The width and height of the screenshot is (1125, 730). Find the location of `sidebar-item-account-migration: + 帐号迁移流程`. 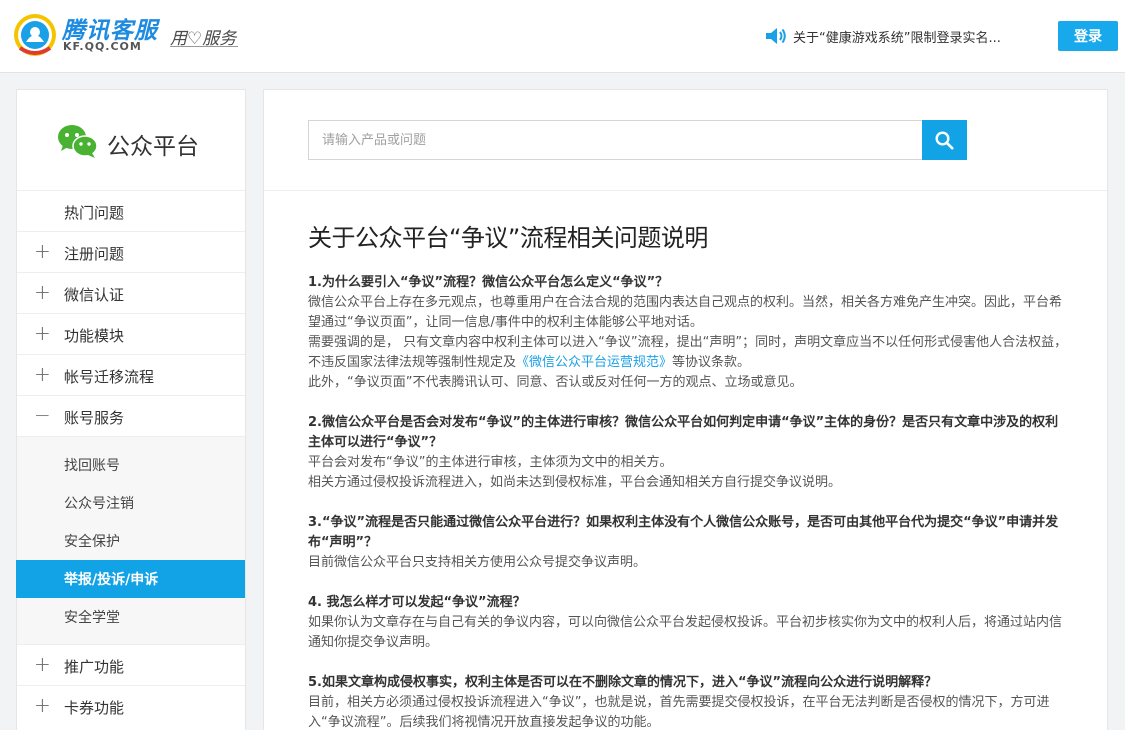

sidebar-item-account-migration: + 帐号迁移流程 is located at coordinates (131, 374).